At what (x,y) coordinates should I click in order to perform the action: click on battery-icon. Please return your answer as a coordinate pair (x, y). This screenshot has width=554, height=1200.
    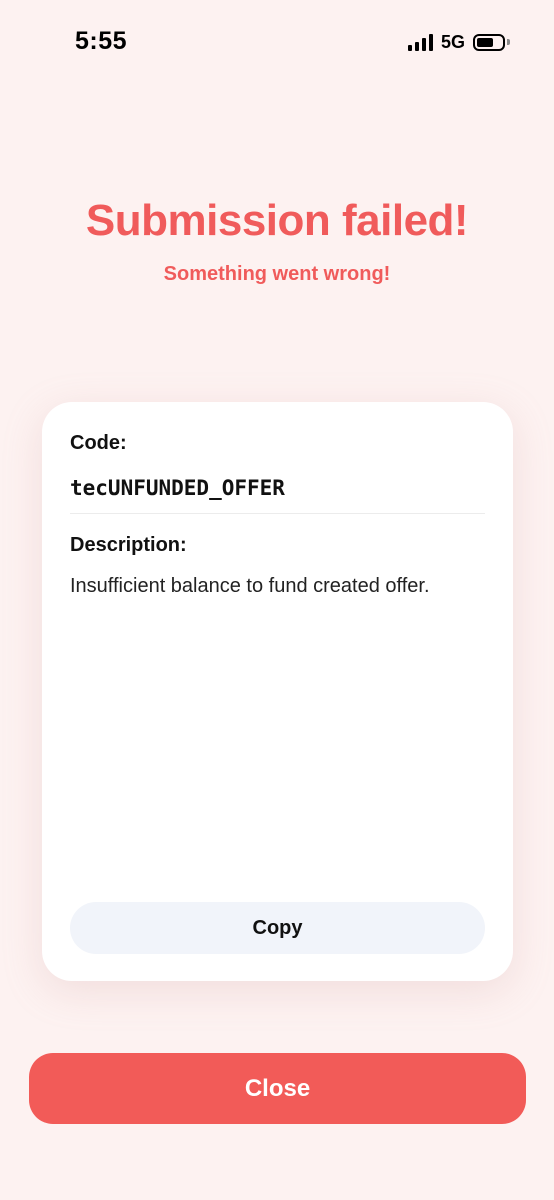
    Looking at the image, I should click on (491, 42).